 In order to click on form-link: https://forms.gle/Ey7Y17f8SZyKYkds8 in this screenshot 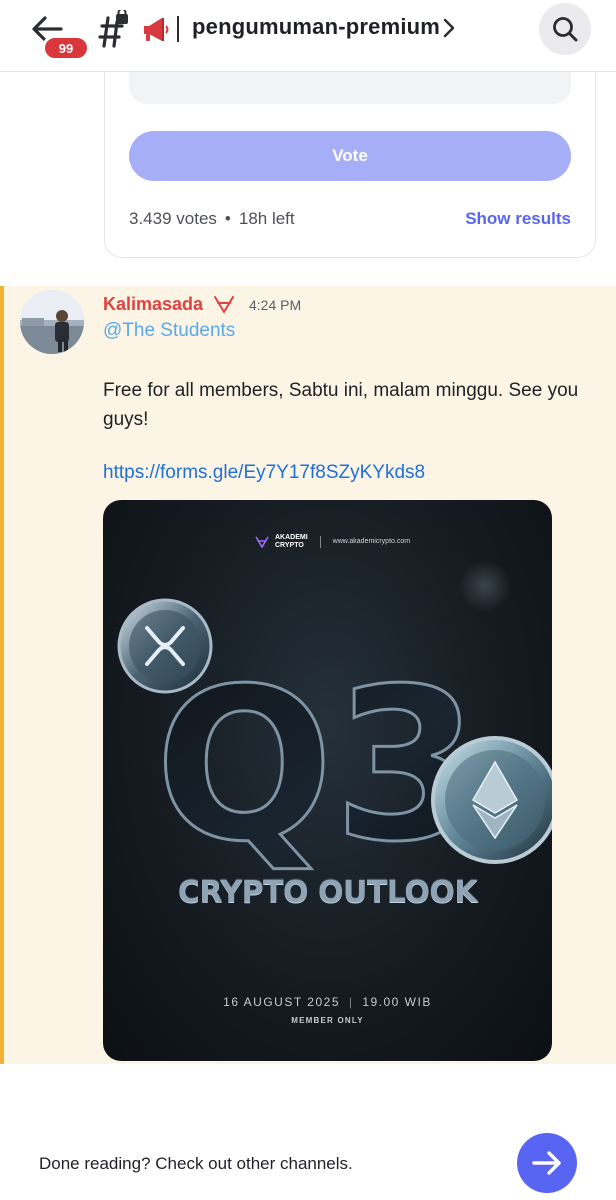, I will do `click(264, 473)`.